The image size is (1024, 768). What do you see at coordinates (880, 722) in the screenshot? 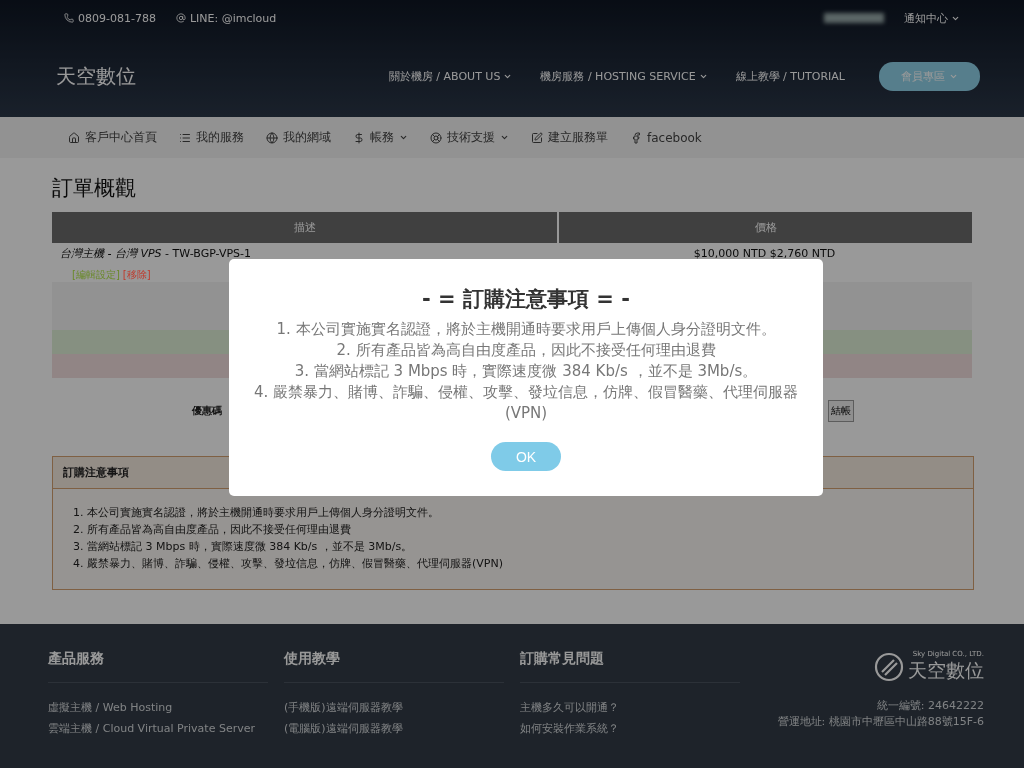
I see `address: 營運地址: 桃園市中壢區中山路88號15F-6` at bounding box center [880, 722].